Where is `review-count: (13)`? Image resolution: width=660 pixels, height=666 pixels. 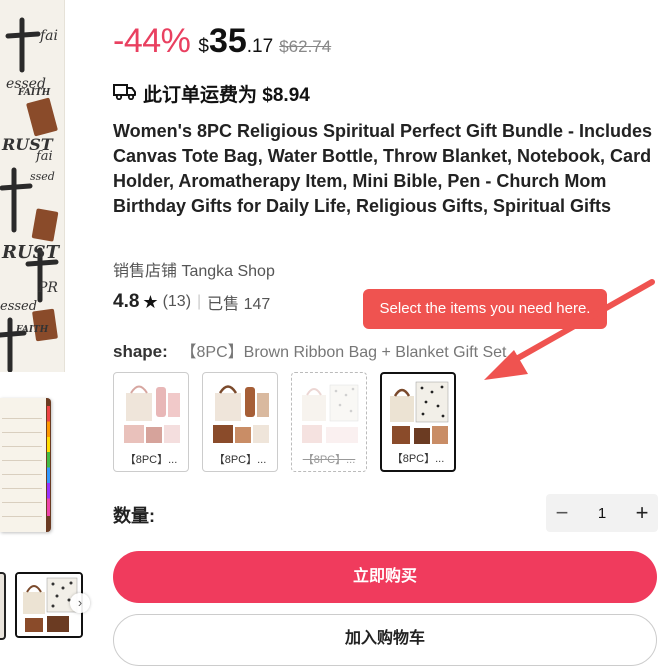
review-count: (13) is located at coordinates (177, 302).